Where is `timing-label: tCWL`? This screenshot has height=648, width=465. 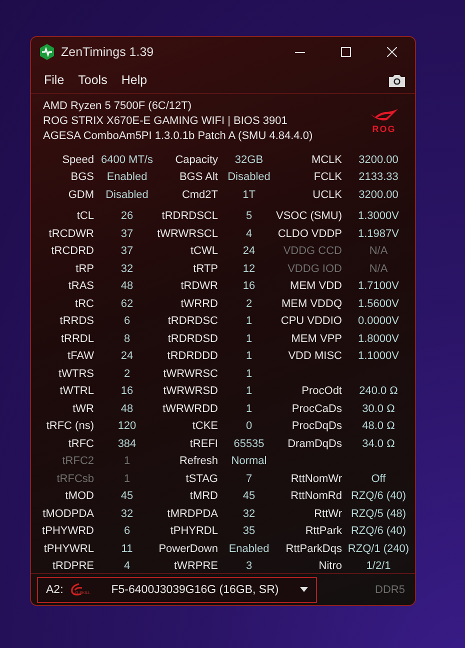 timing-label: tCWL is located at coordinates (204, 251).